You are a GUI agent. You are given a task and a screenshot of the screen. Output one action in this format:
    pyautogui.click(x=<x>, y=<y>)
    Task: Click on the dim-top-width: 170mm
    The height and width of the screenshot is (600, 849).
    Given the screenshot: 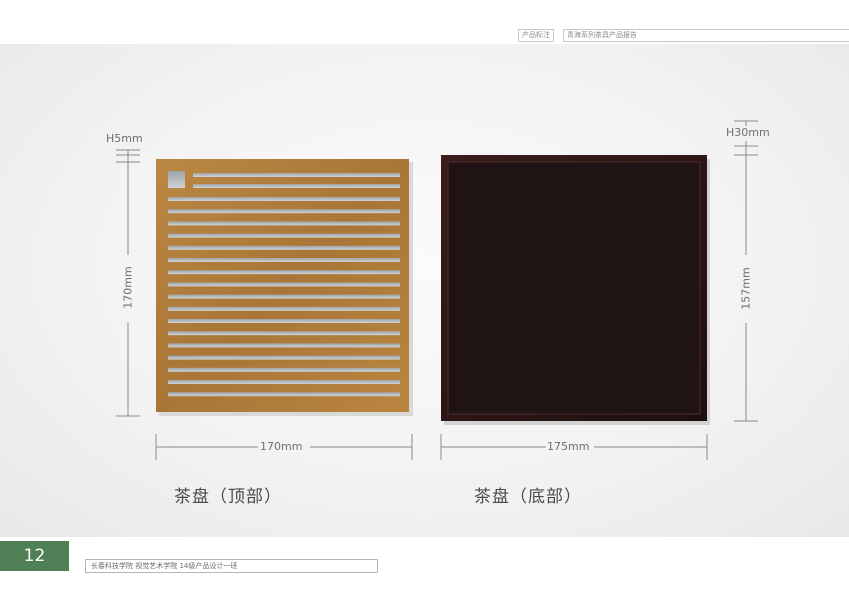 What is the action you would take?
    pyautogui.click(x=281, y=446)
    